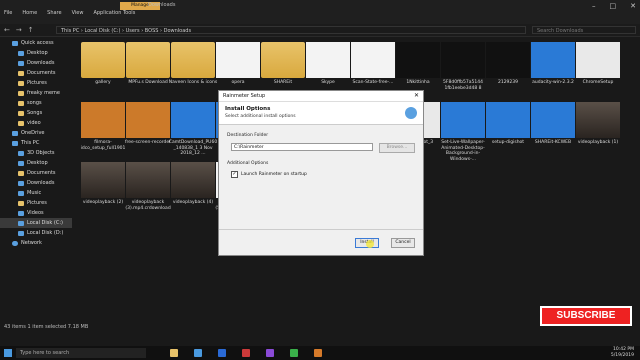 The height and width of the screenshot is (360, 640). Describe the element at coordinates (21, 193) in the screenshot. I see `music-icon` at that location.